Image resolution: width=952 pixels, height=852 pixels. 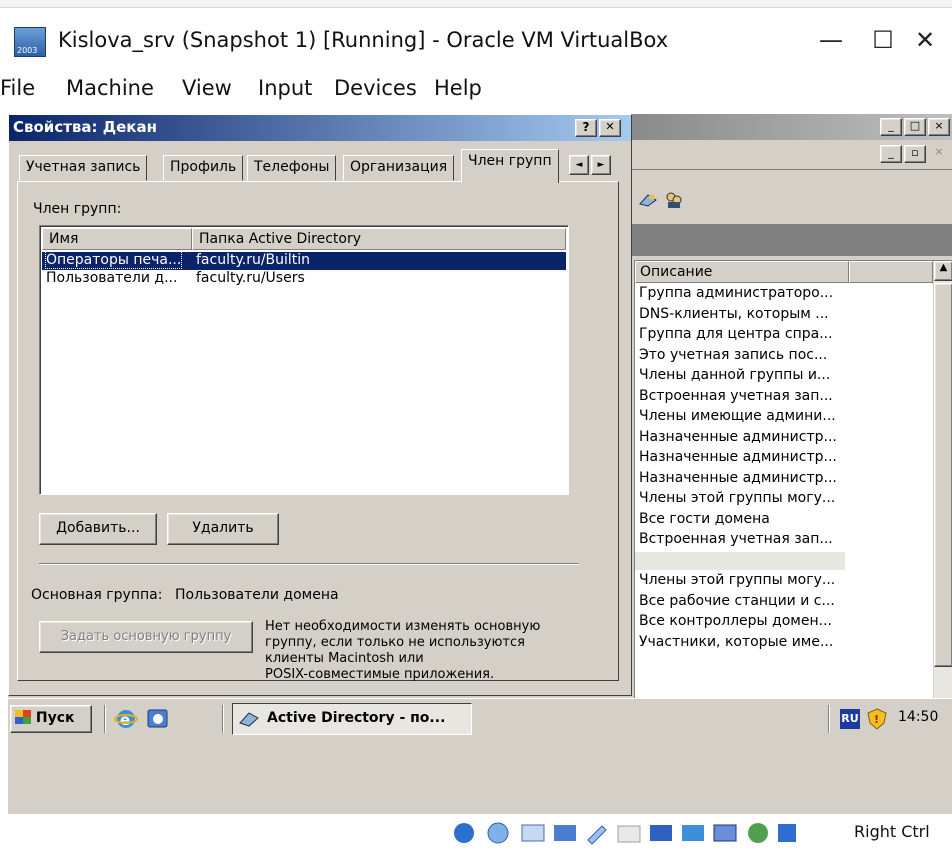 What do you see at coordinates (915, 154) in the screenshot?
I see `ad-inner-restore-button: ▫` at bounding box center [915, 154].